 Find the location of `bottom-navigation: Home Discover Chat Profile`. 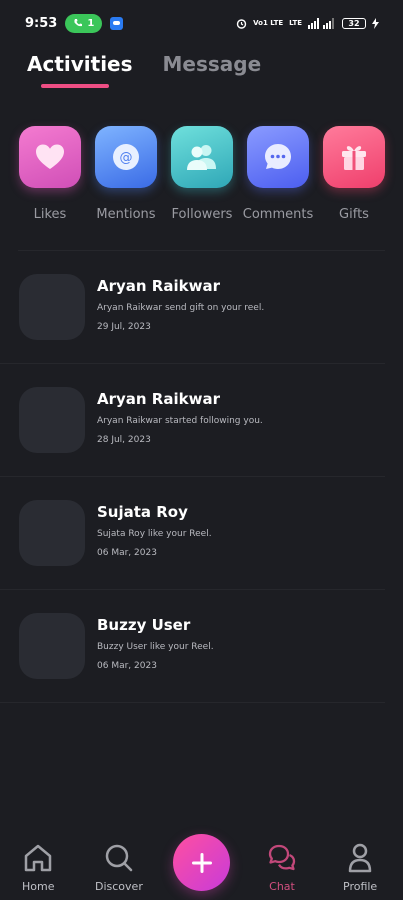

bottom-navigation: Home Discover Chat Profile is located at coordinates (201, 865).